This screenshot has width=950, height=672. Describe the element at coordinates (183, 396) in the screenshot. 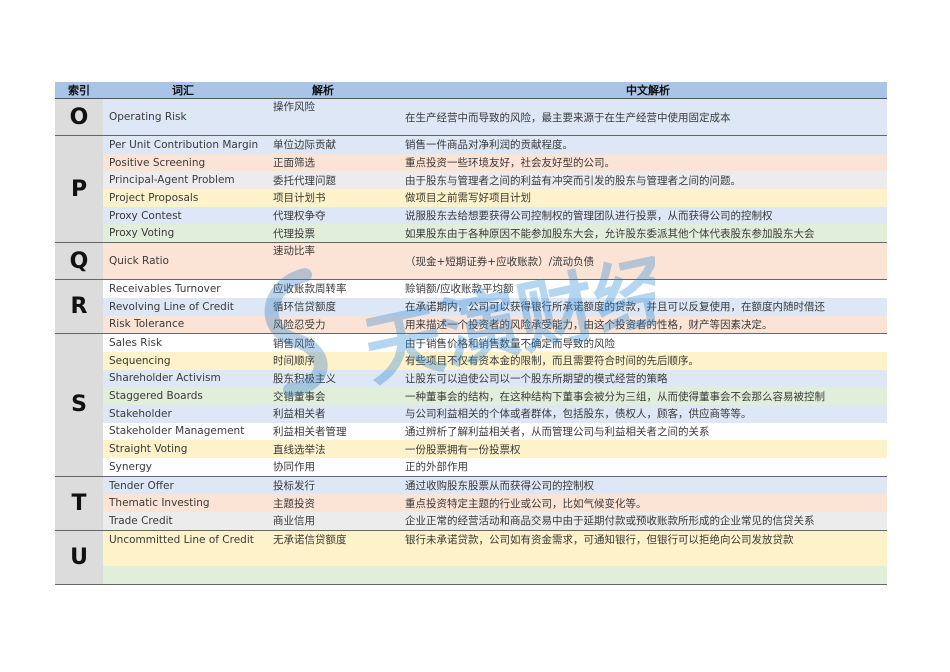

I see `term-cell: Staggered Boards` at that location.